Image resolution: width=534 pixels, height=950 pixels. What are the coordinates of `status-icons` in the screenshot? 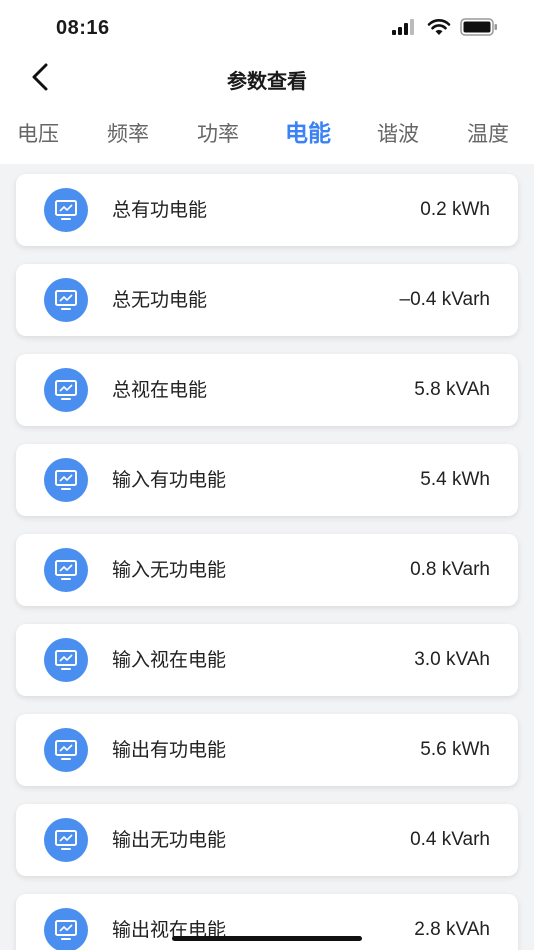 It's located at (445, 29).